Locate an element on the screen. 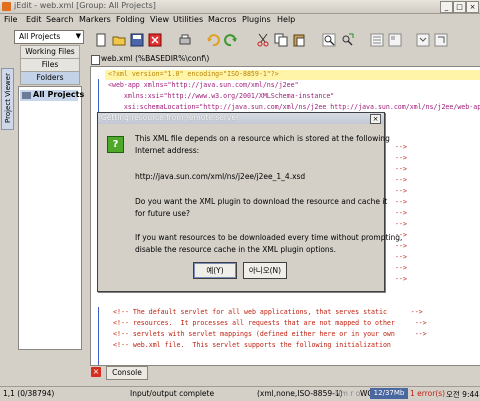 The height and width of the screenshot is (401, 480). buffer-flags: Nm r o is located at coordinates (347, 393).